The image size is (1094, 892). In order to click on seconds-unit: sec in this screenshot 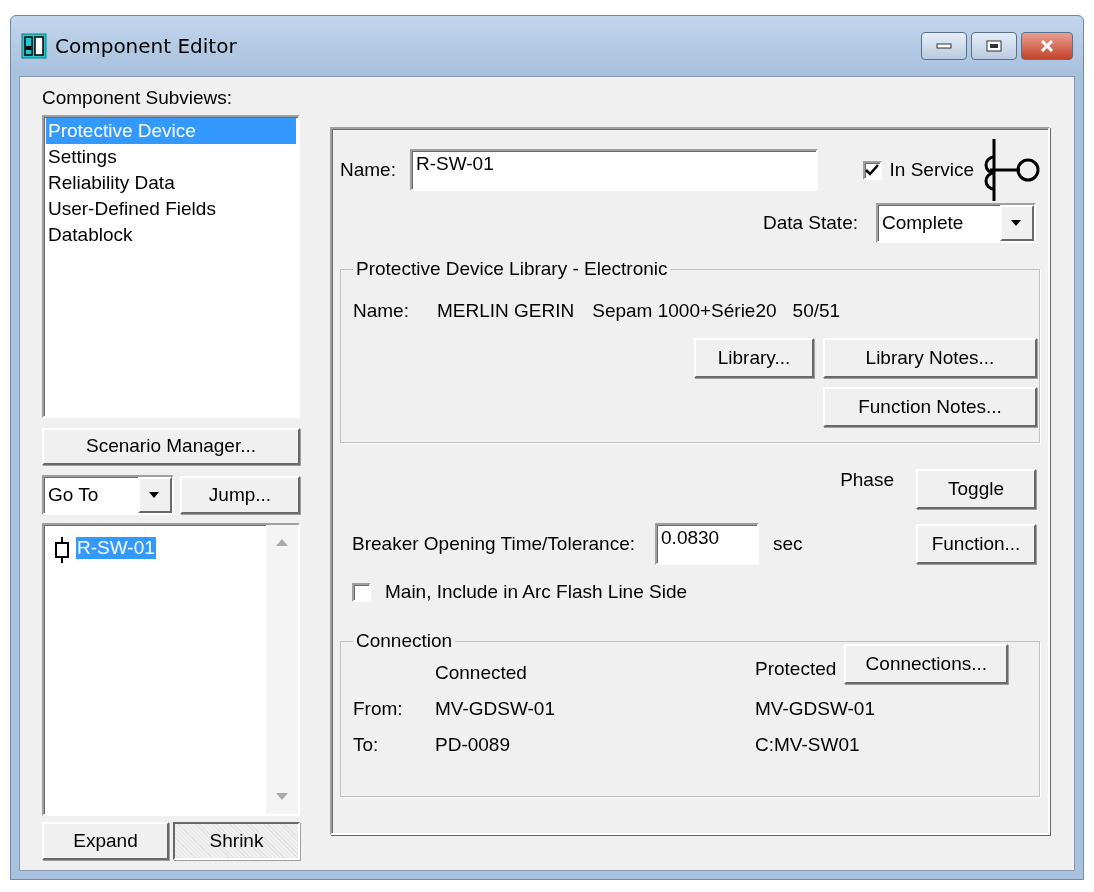, I will do `click(788, 544)`.